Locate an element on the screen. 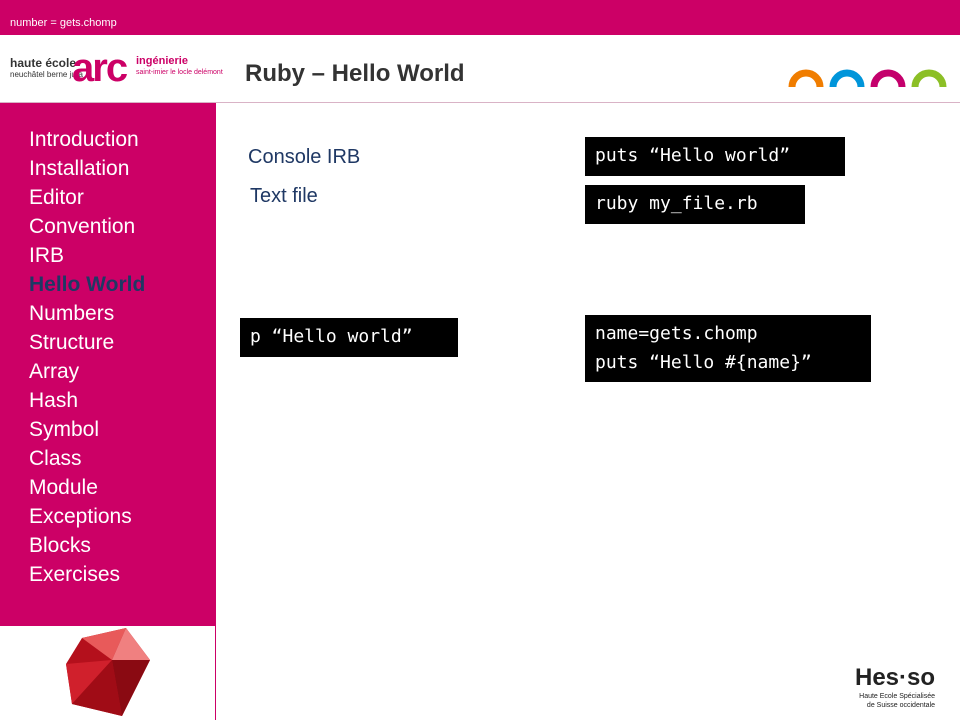  nav-item-introduction: Introduction is located at coordinates (87, 139).